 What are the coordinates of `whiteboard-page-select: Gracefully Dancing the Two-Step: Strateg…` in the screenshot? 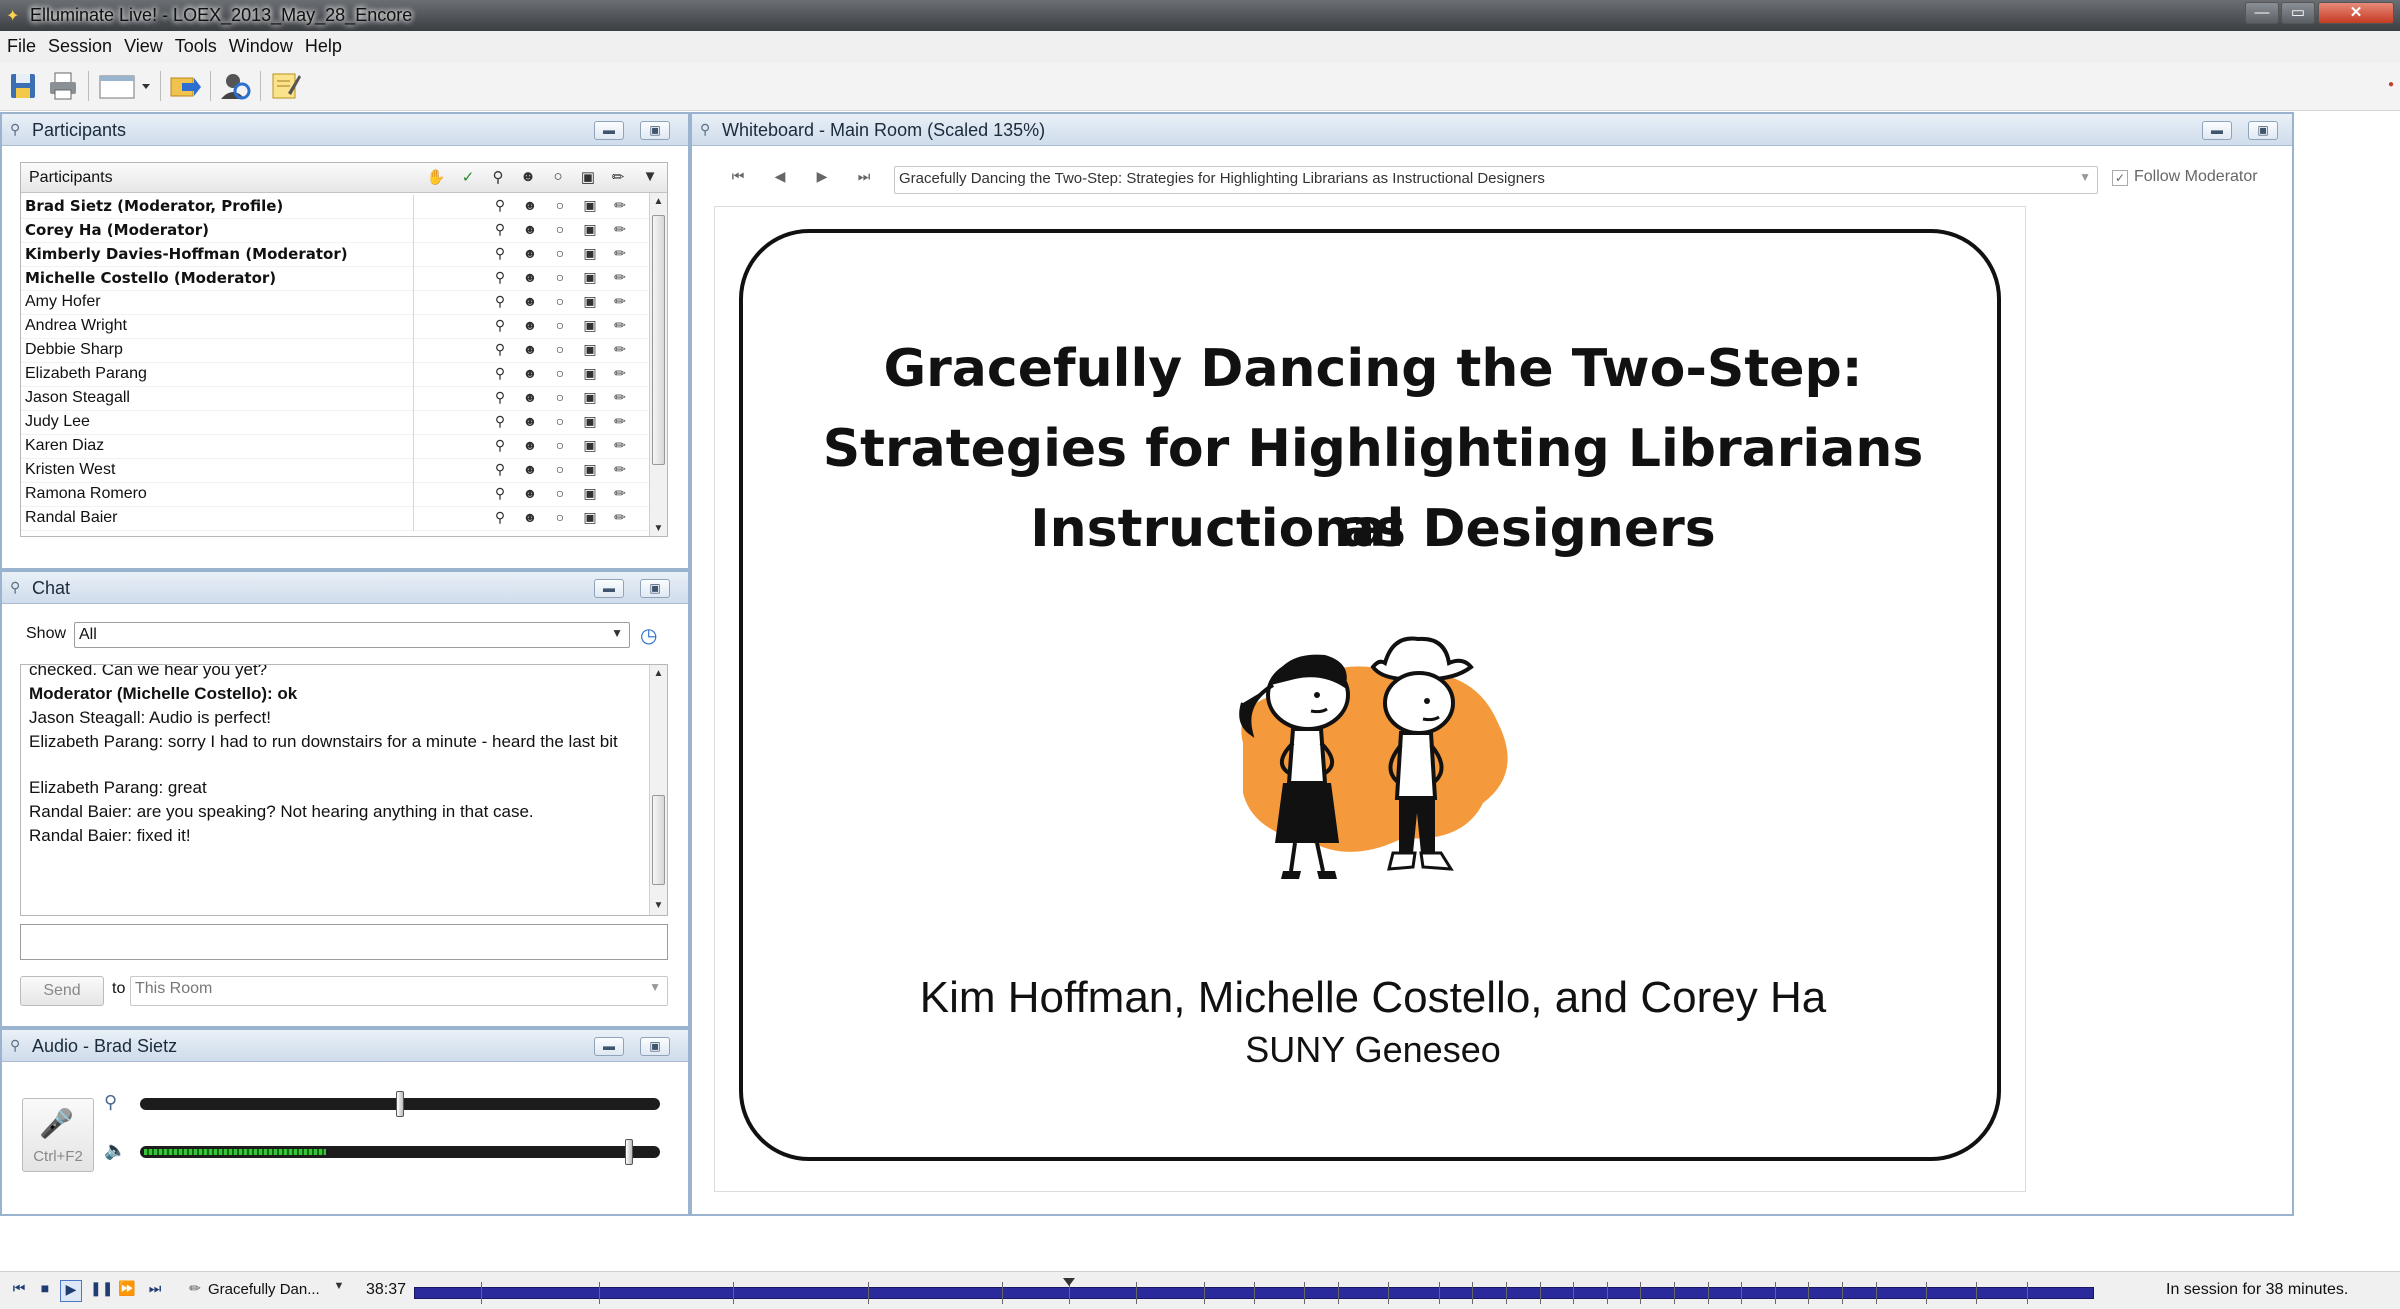 It's located at (1496, 180).